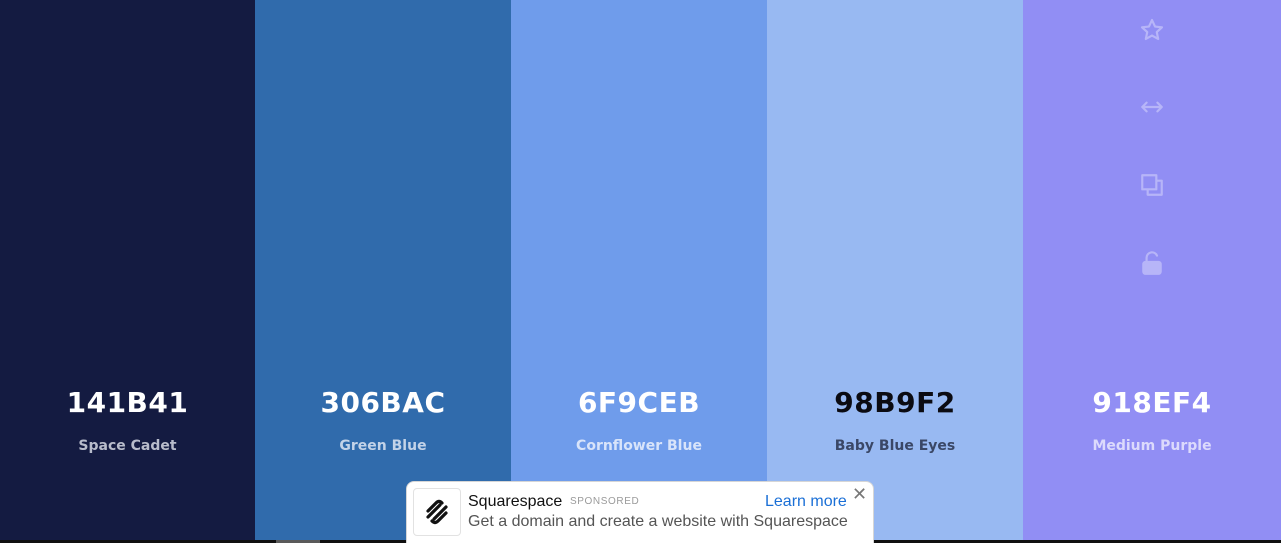  I want to click on swatch-hex-code: 6F9CEB, so click(639, 402).